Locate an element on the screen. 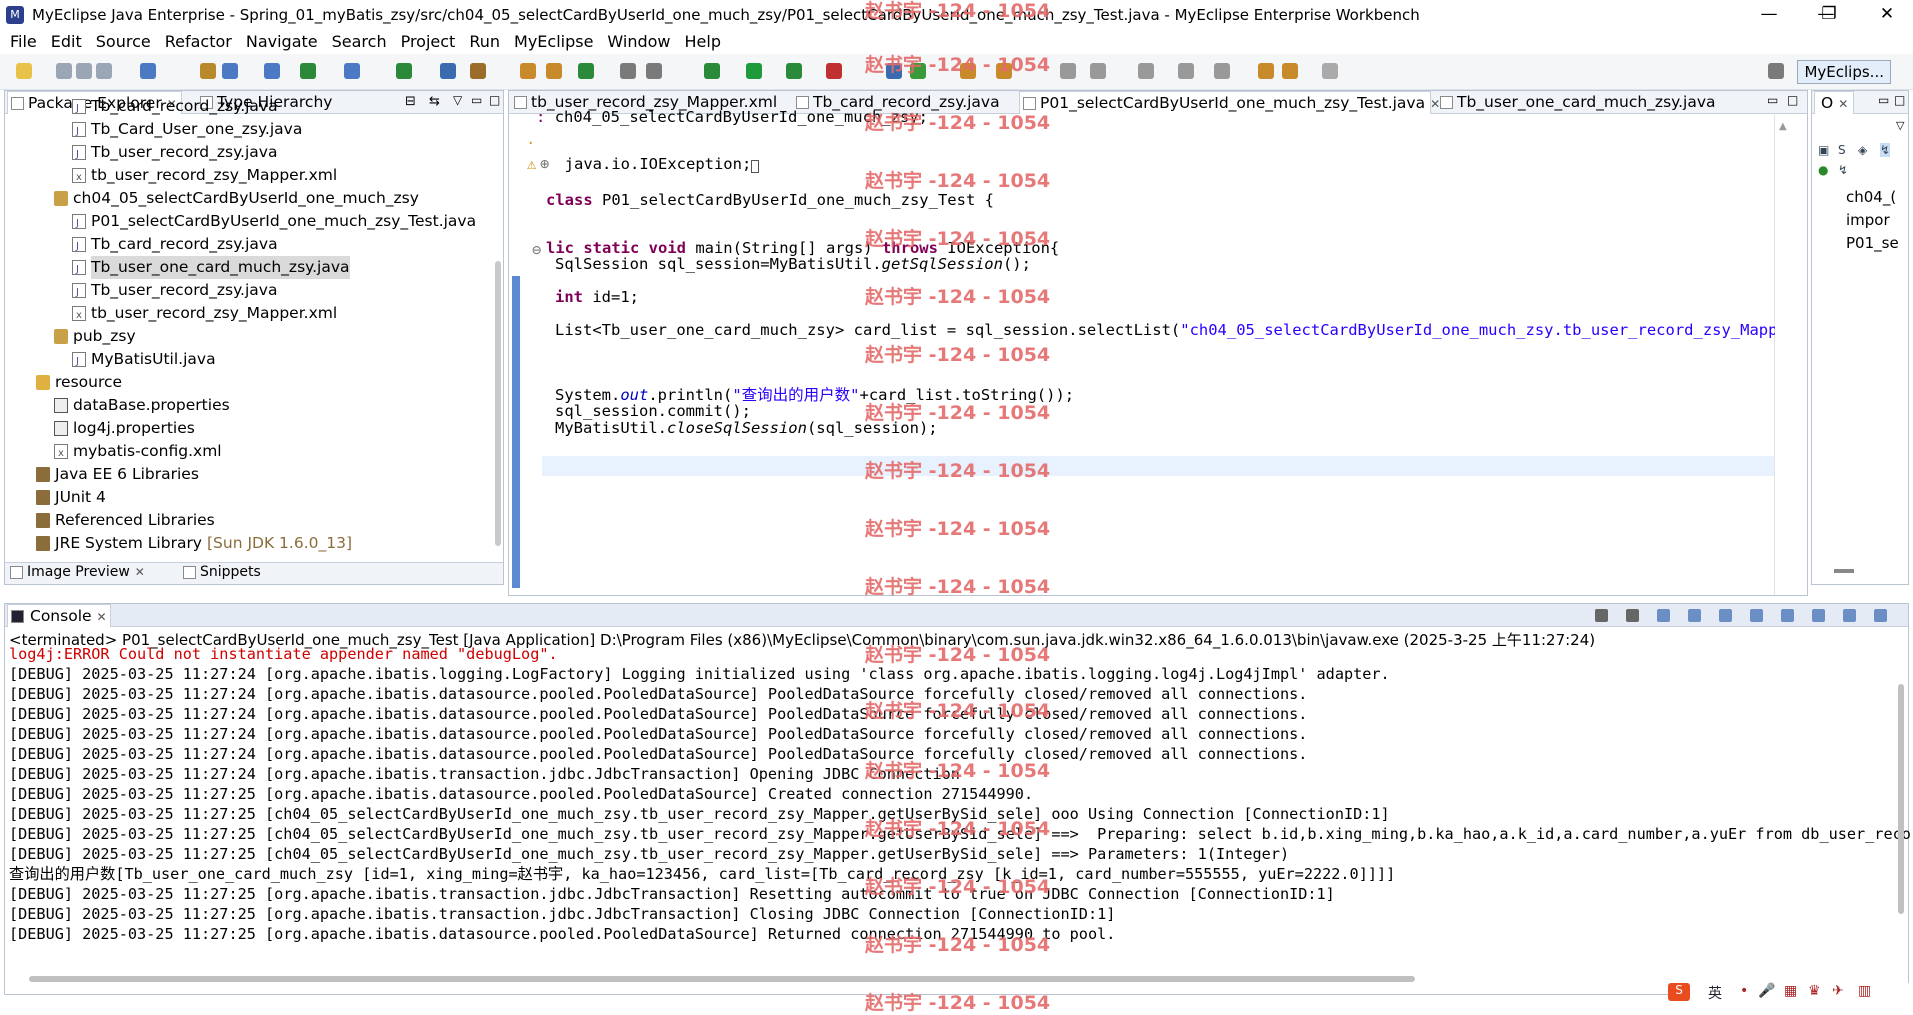 The width and height of the screenshot is (1913, 1015). close-button: ✕ is located at coordinates (1885, 14).